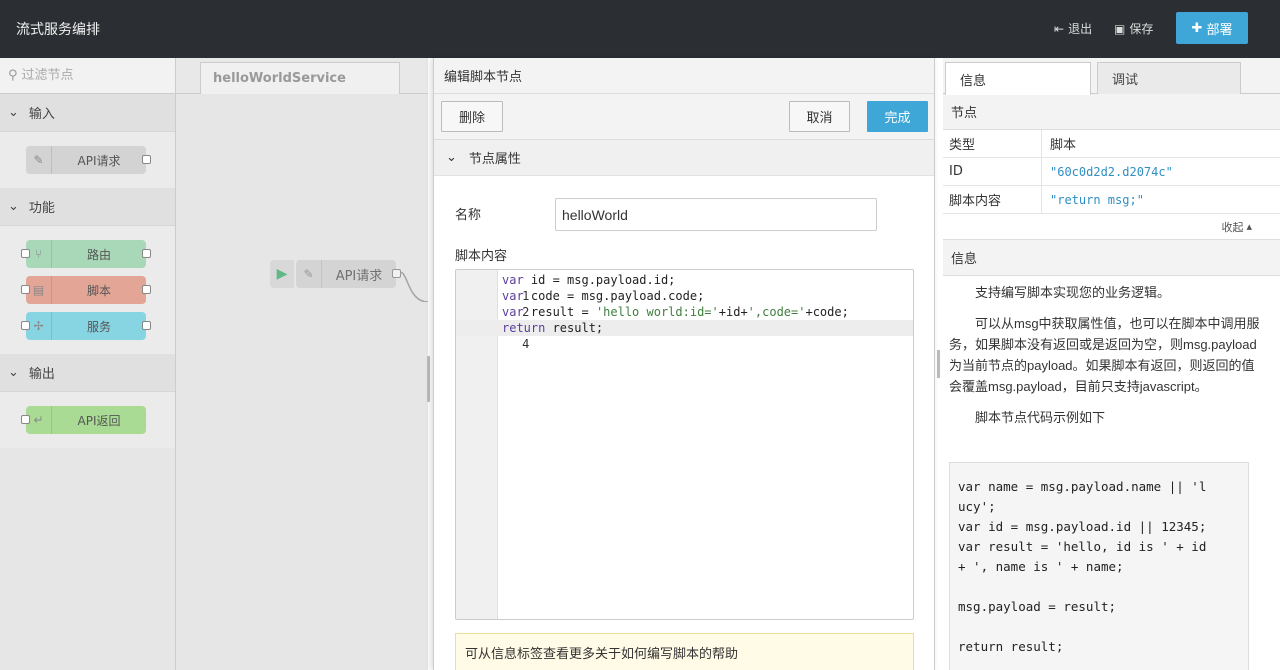 Image resolution: width=1280 pixels, height=670 pixels. I want to click on done-button: 完成, so click(897, 116).